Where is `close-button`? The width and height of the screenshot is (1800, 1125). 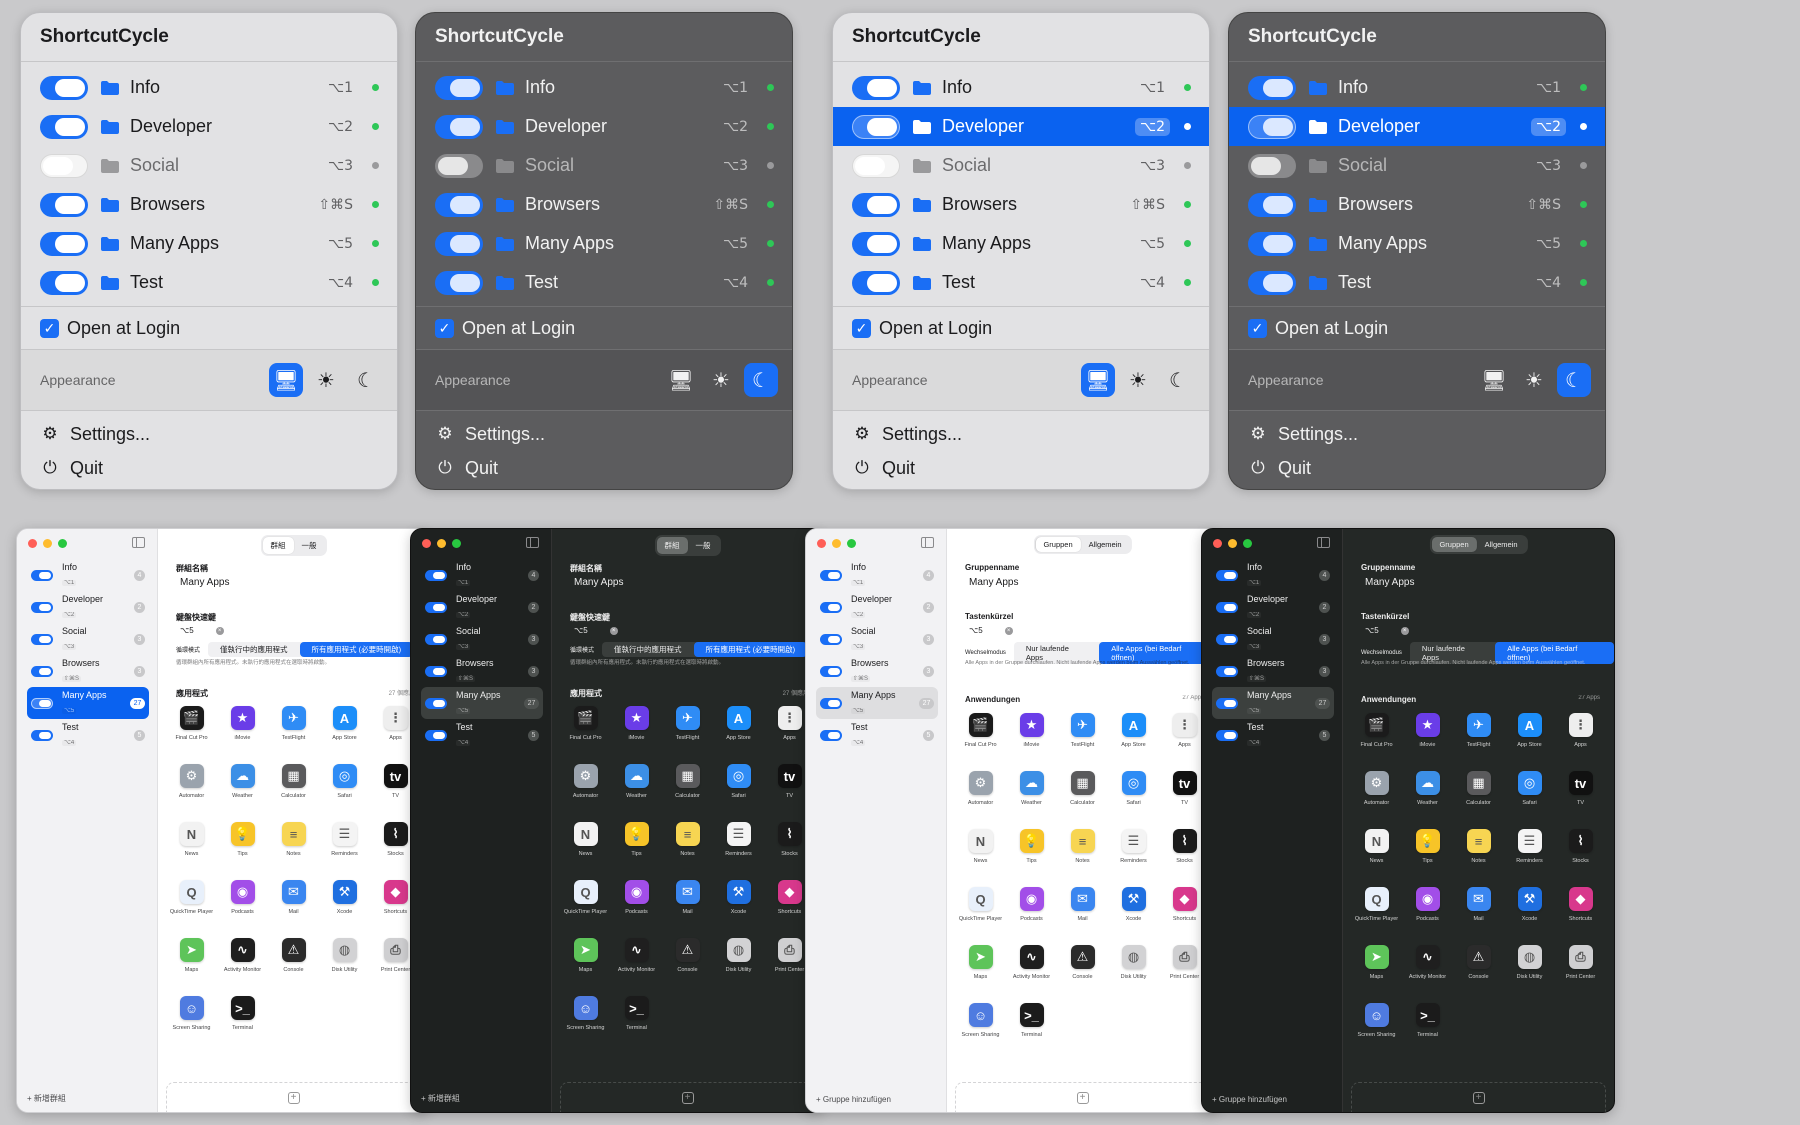
close-button is located at coordinates (32, 543).